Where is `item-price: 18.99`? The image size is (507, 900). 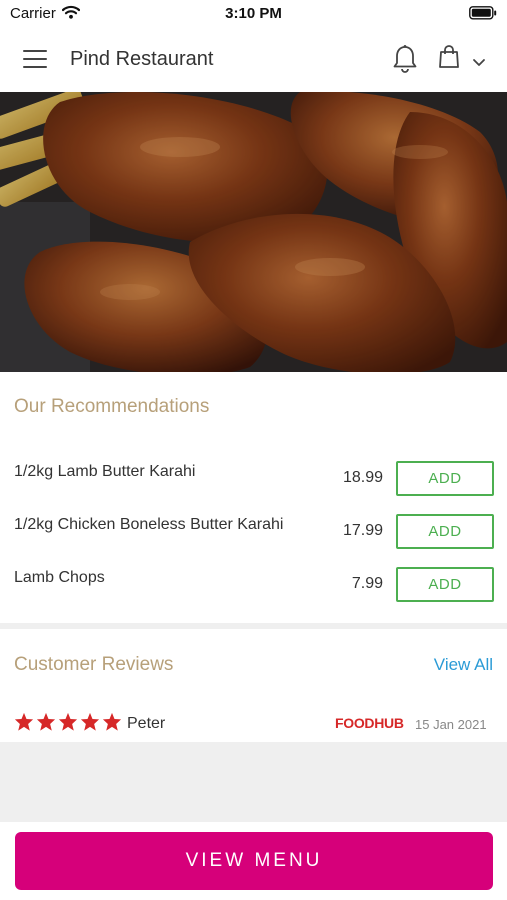 item-price: 18.99 is located at coordinates (362, 477).